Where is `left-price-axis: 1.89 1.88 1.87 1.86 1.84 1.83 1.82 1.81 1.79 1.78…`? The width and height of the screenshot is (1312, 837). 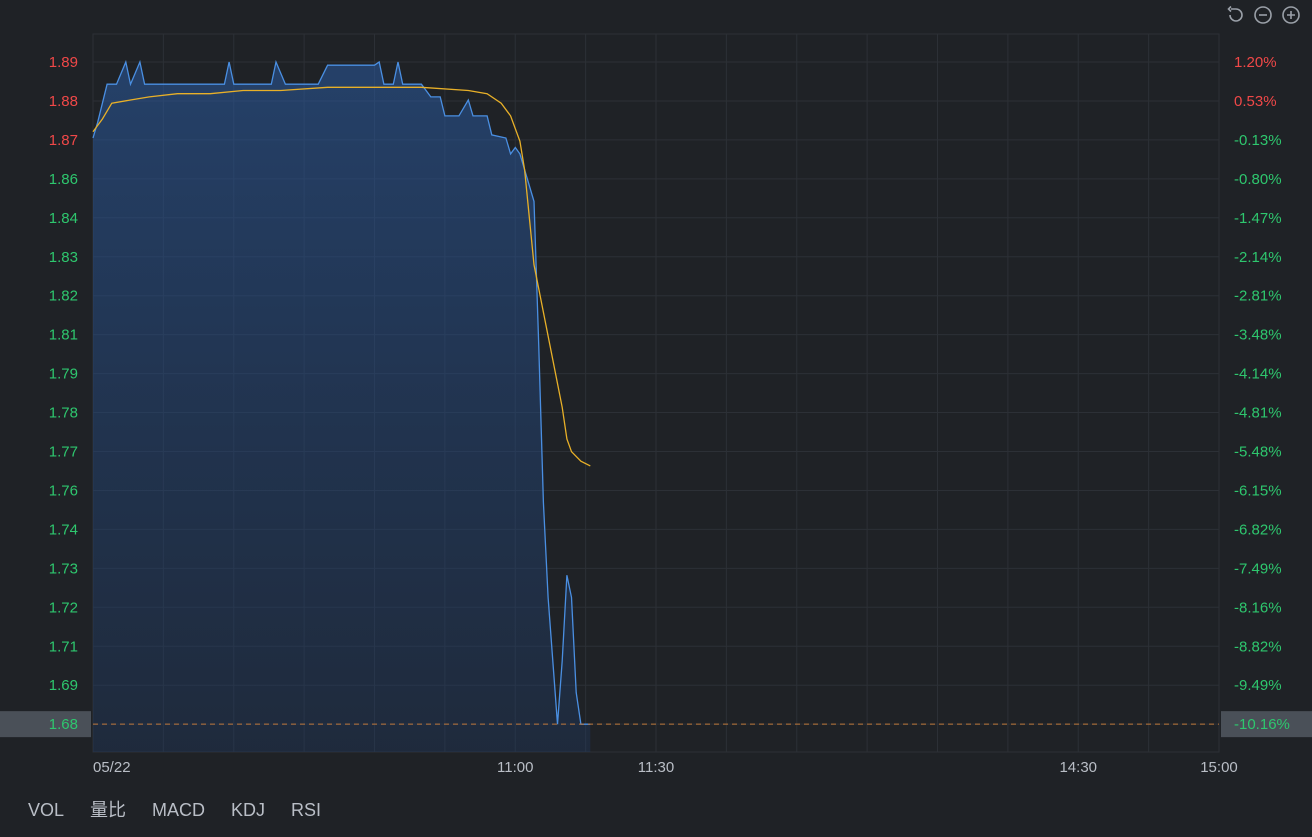 left-price-axis: 1.89 1.88 1.87 1.86 1.84 1.83 1.82 1.81 1.79 1.78… is located at coordinates (63, 374).